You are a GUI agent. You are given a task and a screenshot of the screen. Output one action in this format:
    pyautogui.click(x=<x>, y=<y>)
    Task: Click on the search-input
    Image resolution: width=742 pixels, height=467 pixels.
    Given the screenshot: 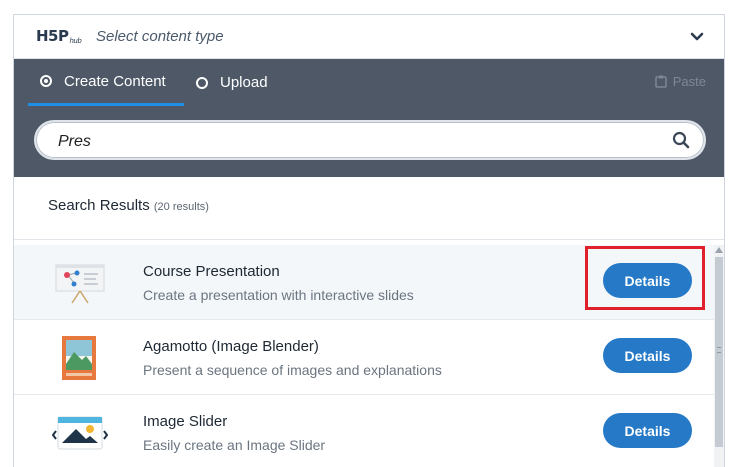 What is the action you would take?
    pyautogui.click(x=358, y=142)
    